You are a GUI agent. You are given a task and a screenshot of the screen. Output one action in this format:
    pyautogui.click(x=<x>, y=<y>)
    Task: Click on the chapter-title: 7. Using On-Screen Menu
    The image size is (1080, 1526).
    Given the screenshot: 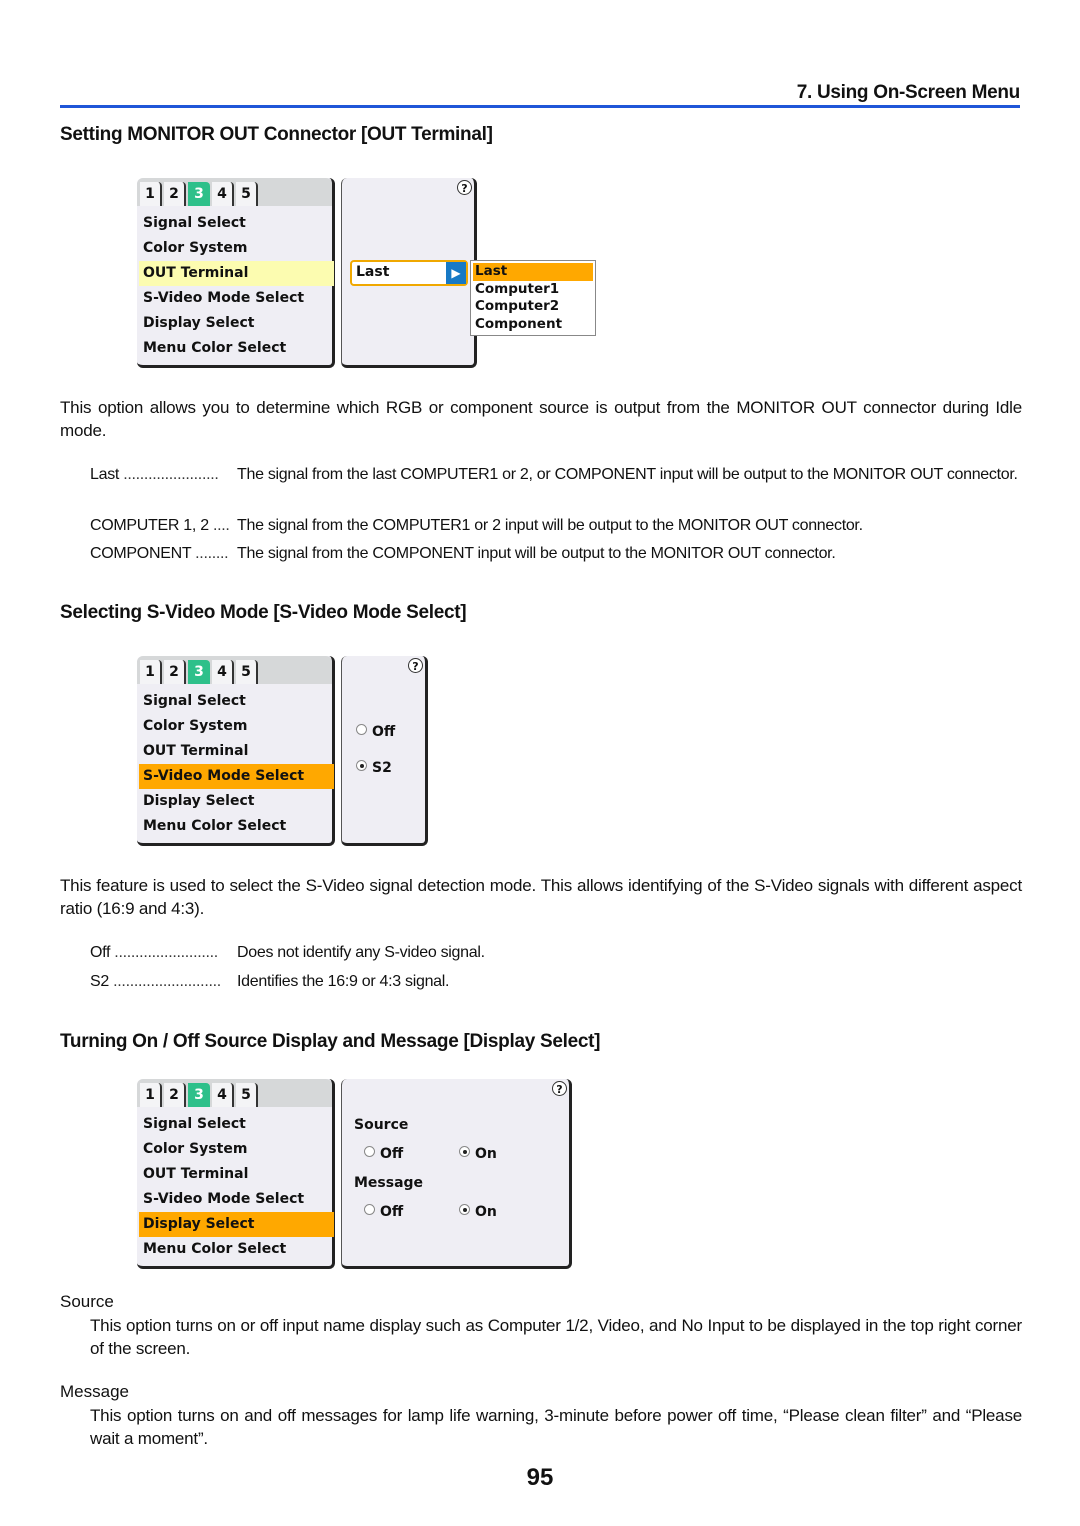 What is the action you would take?
    pyautogui.click(x=908, y=92)
    